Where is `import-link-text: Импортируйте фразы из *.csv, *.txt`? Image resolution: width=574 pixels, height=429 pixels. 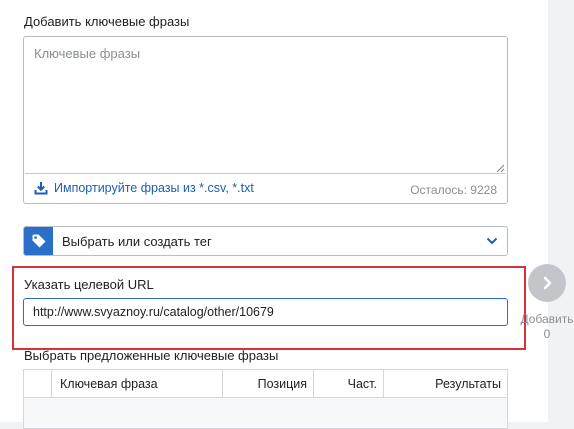
import-link-text: Импортируйте фразы из *.csv, *.txt is located at coordinates (154, 188).